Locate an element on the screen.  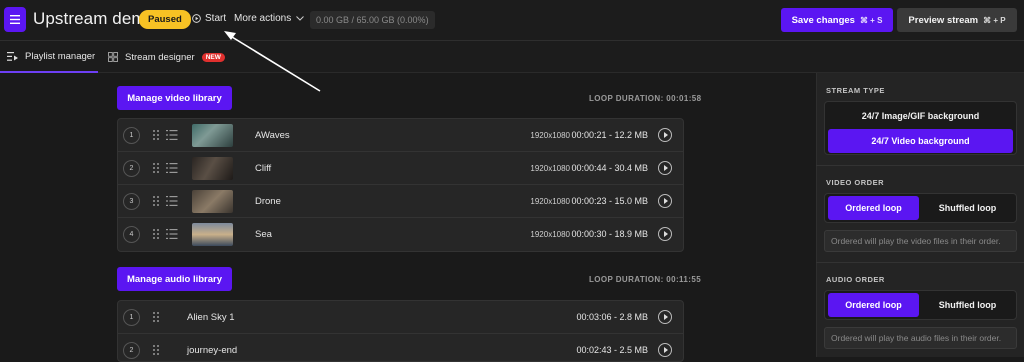
audio-name: Alien Sky 1 is located at coordinates (211, 317).